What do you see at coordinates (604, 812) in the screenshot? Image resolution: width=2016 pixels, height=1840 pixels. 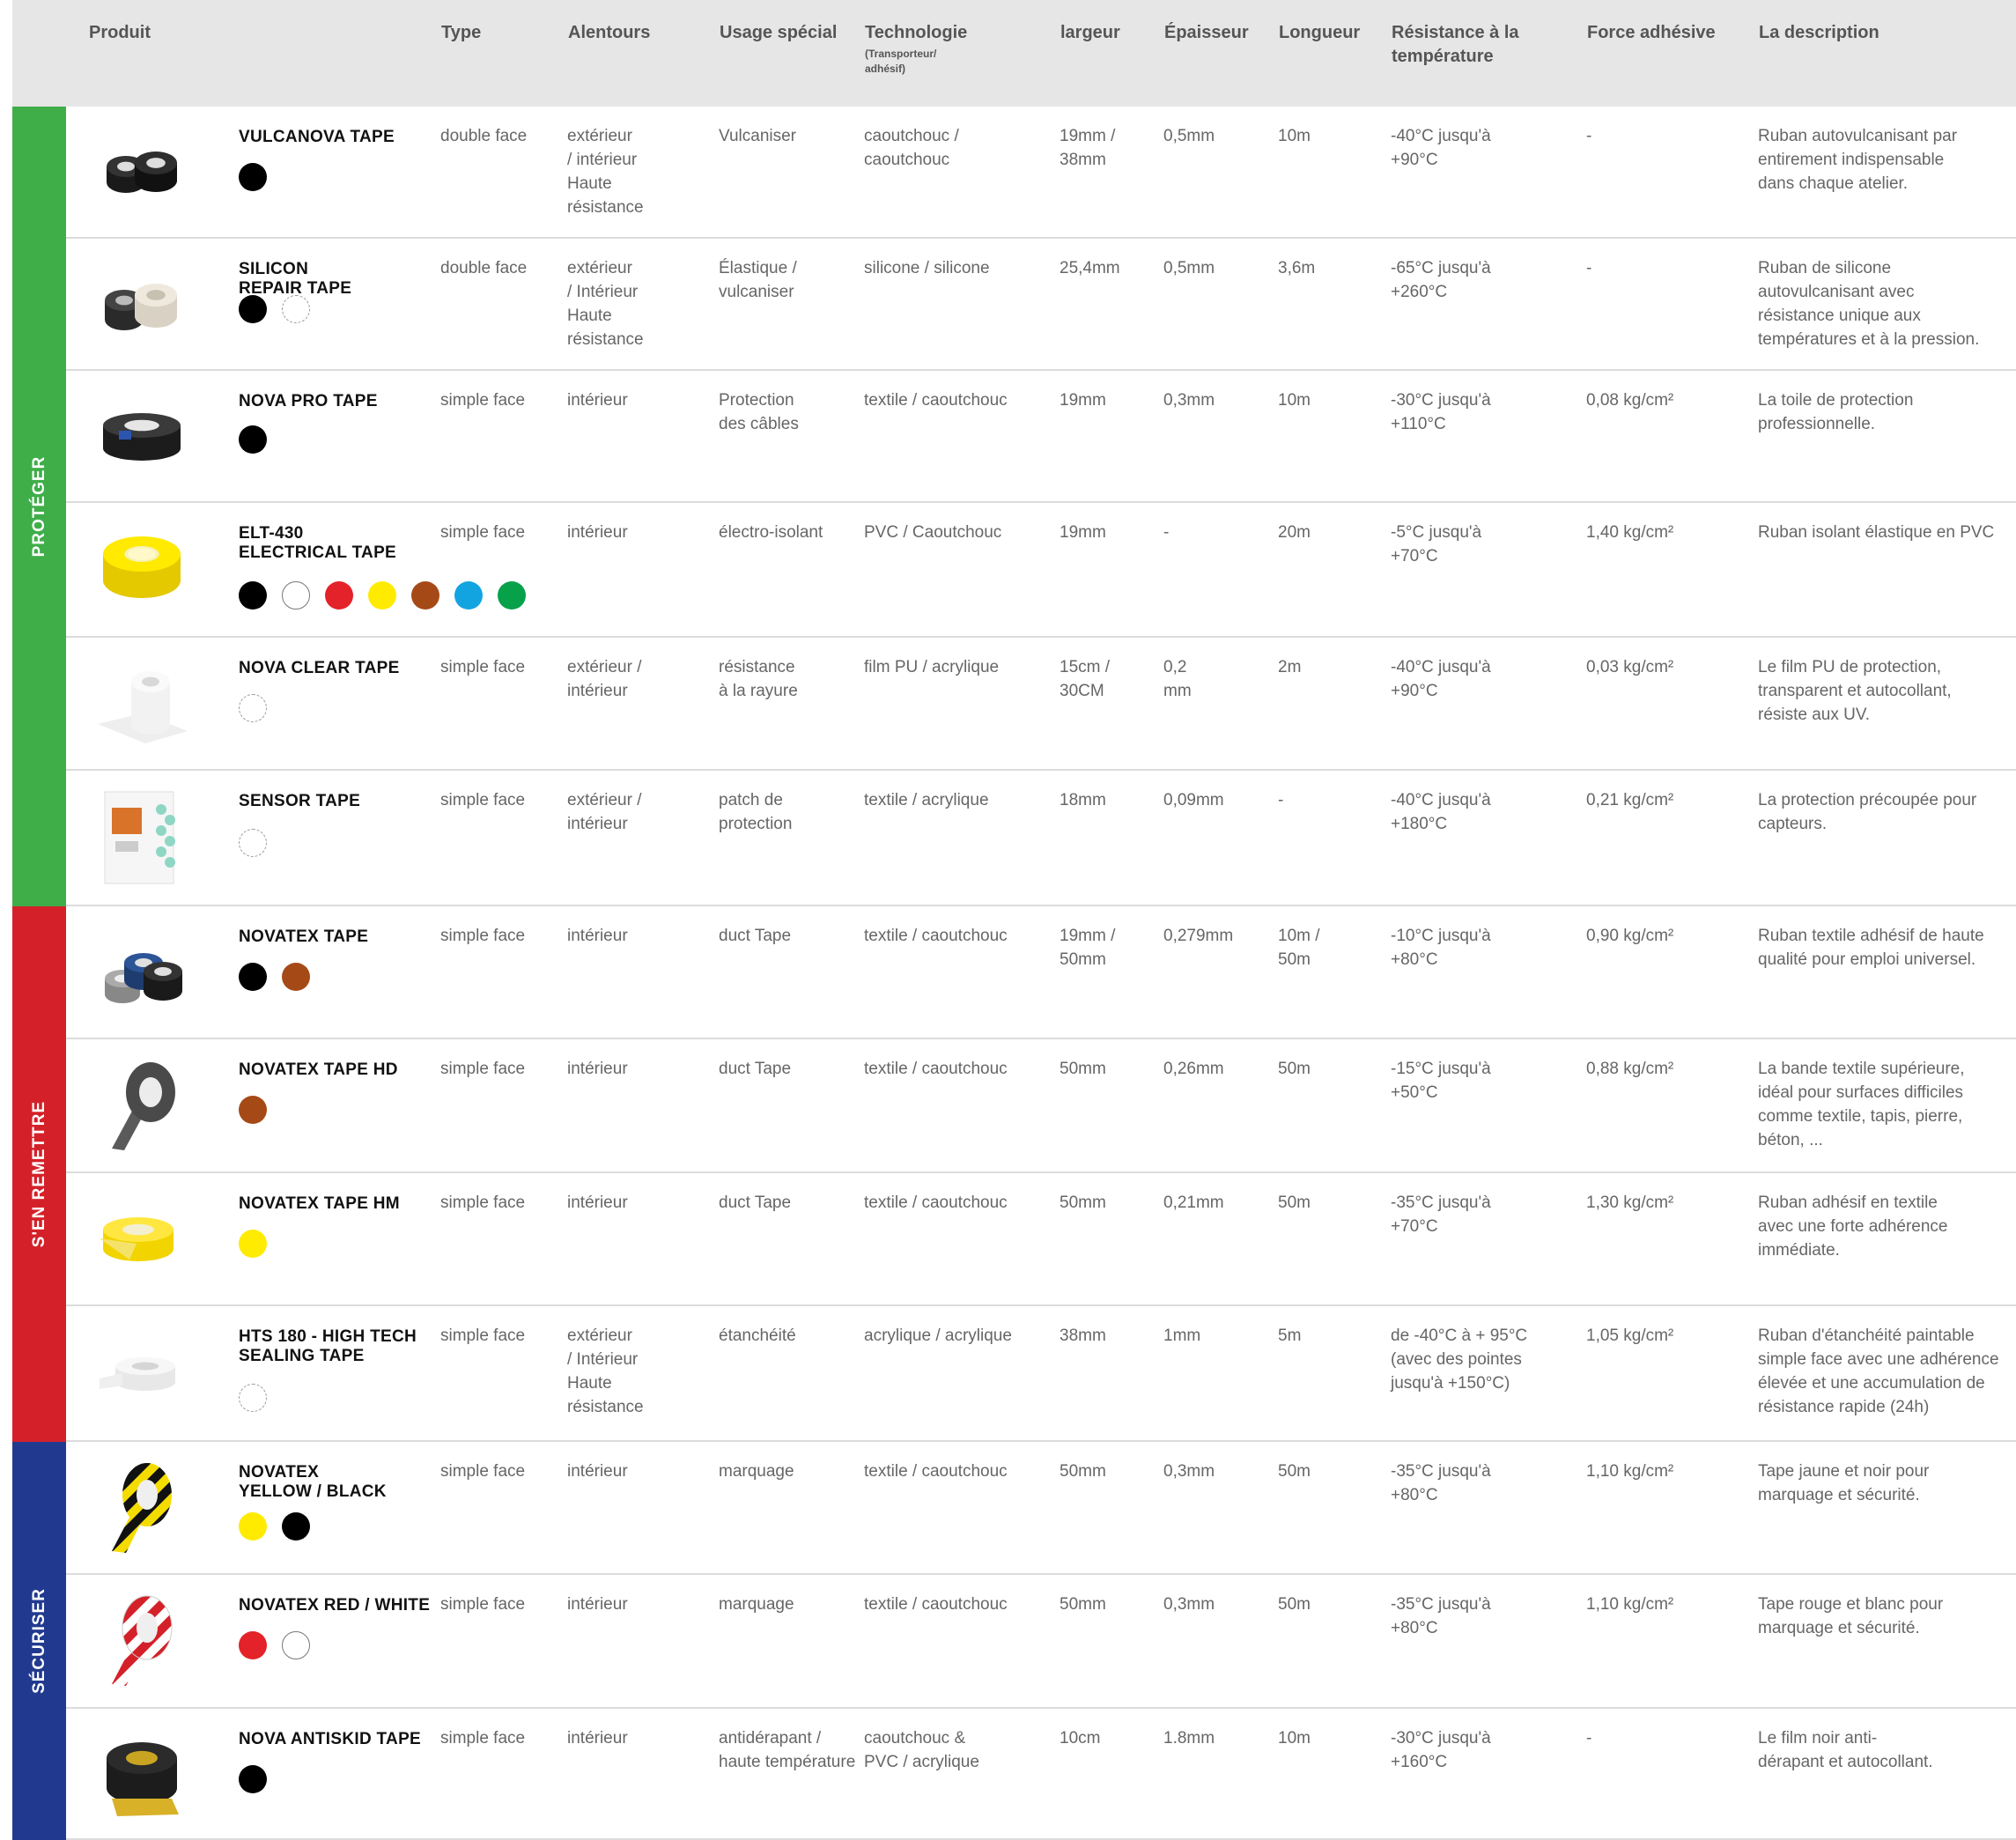 I see `surroundings-cell: extérieur / intérieur` at bounding box center [604, 812].